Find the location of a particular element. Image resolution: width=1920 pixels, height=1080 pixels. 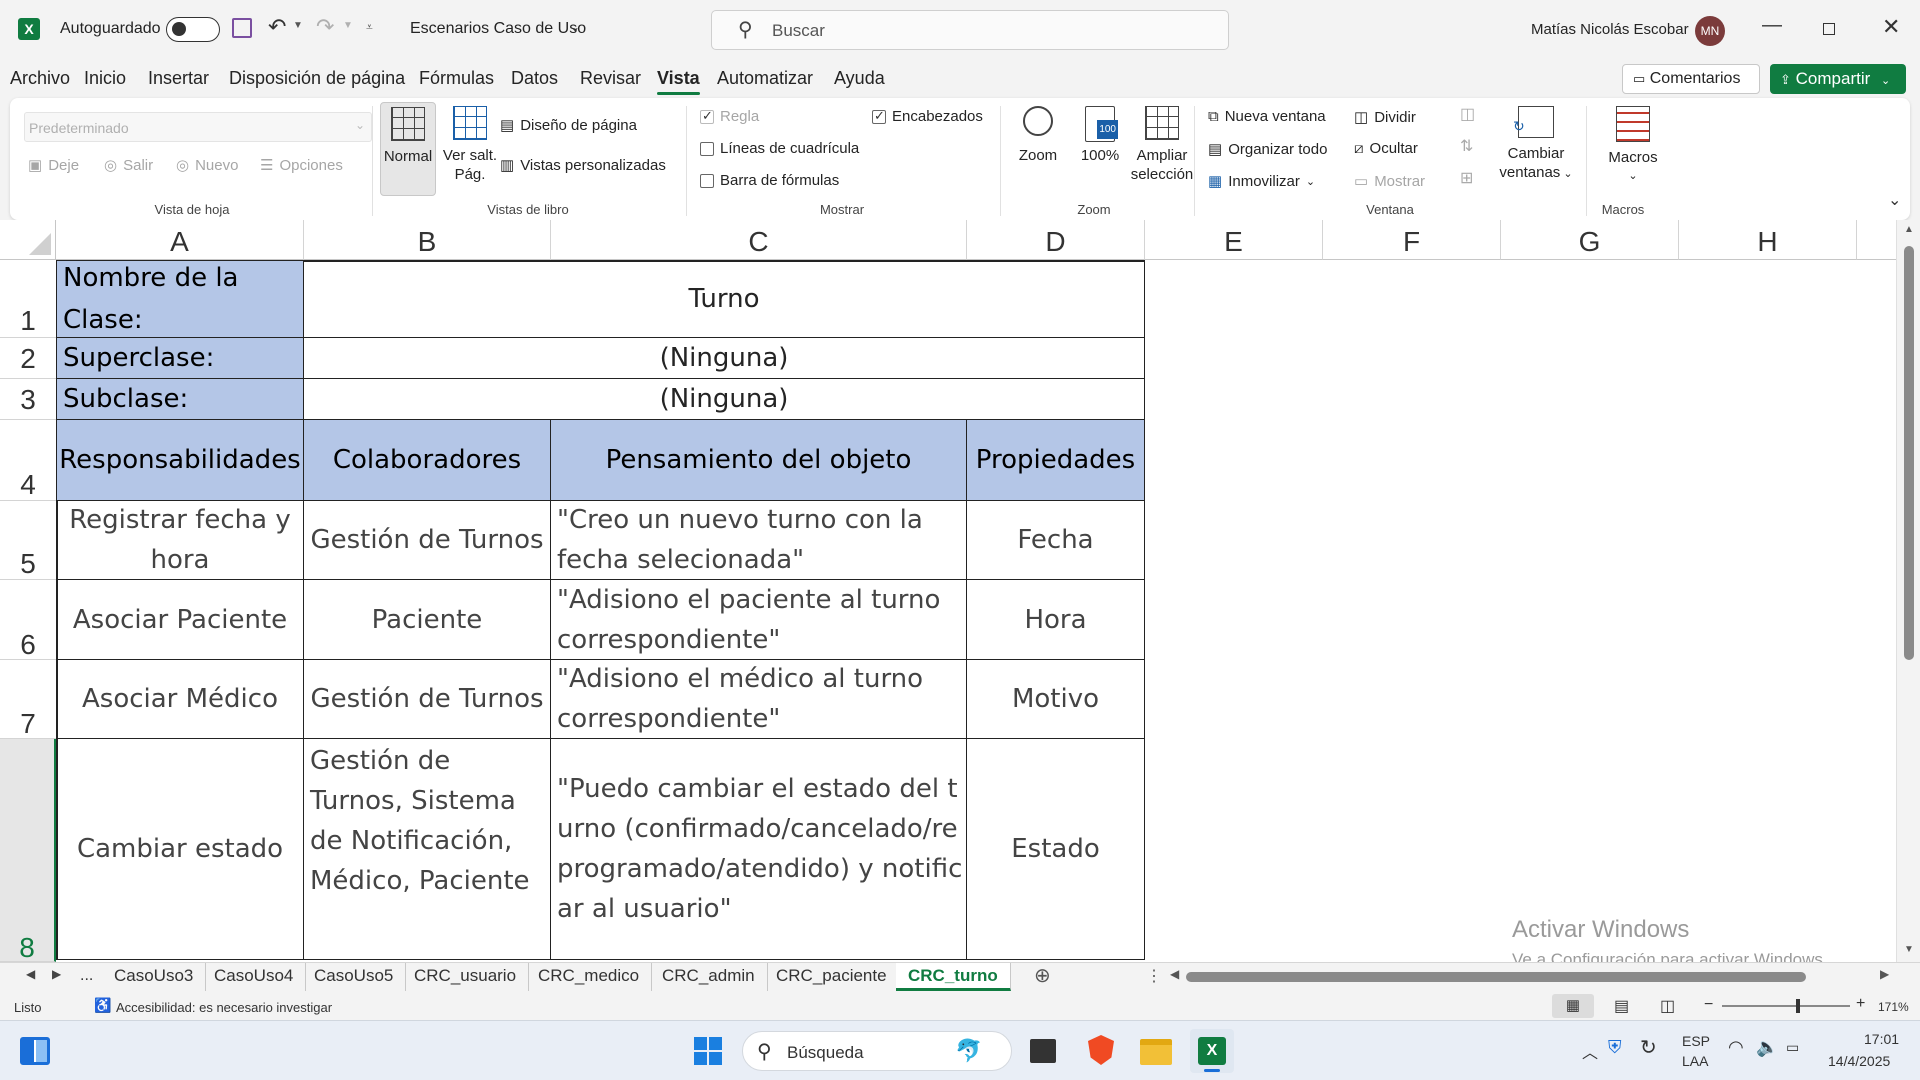

tab-scroll-right-icon: ▶ is located at coordinates (56, 974).